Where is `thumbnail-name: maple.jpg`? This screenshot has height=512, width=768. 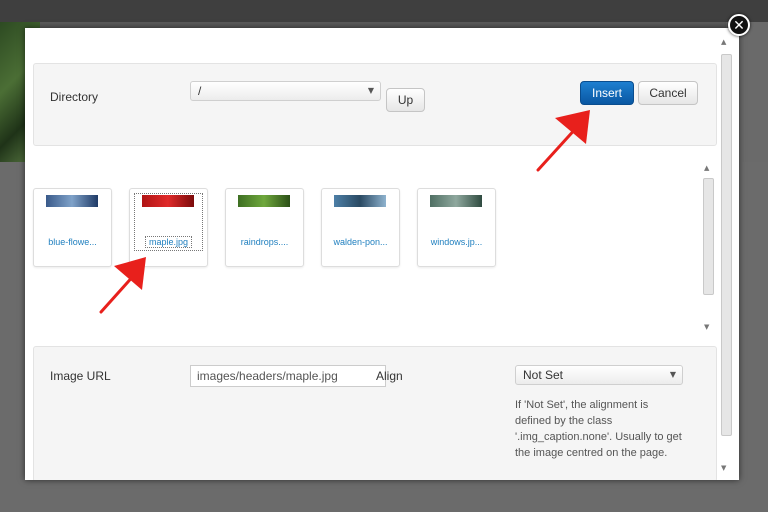 thumbnail-name: maple.jpg is located at coordinates (168, 242).